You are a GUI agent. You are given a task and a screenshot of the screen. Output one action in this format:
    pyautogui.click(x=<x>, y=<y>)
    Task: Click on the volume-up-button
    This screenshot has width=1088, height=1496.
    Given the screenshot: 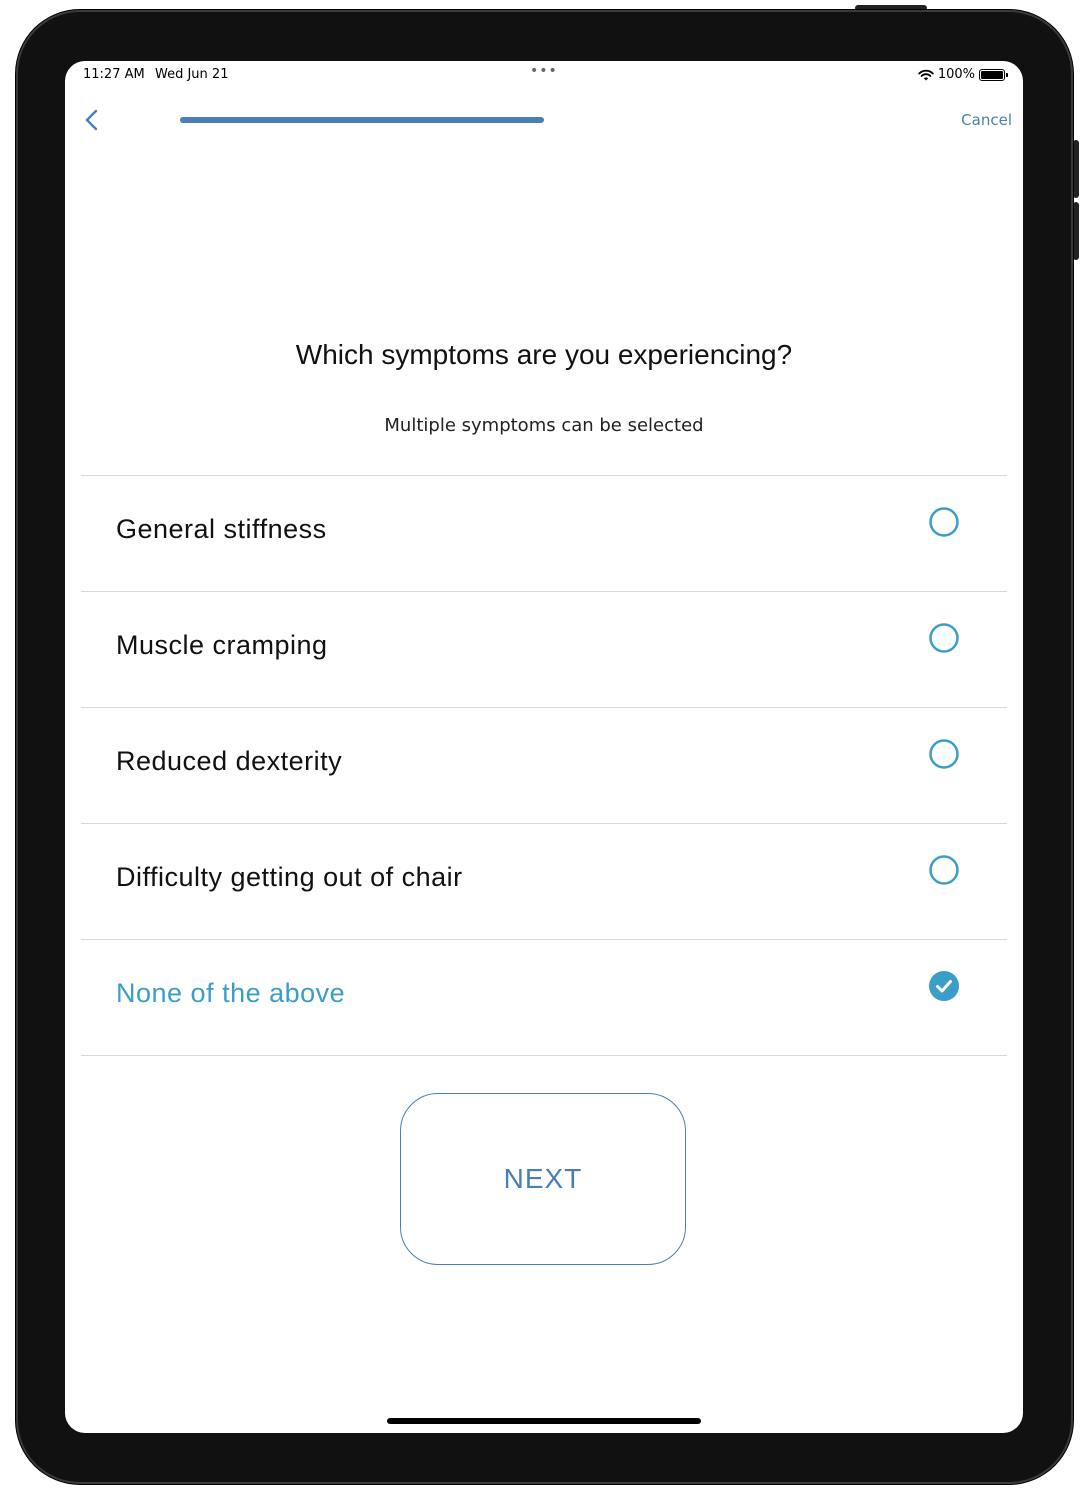 What is the action you would take?
    pyautogui.click(x=1076, y=169)
    